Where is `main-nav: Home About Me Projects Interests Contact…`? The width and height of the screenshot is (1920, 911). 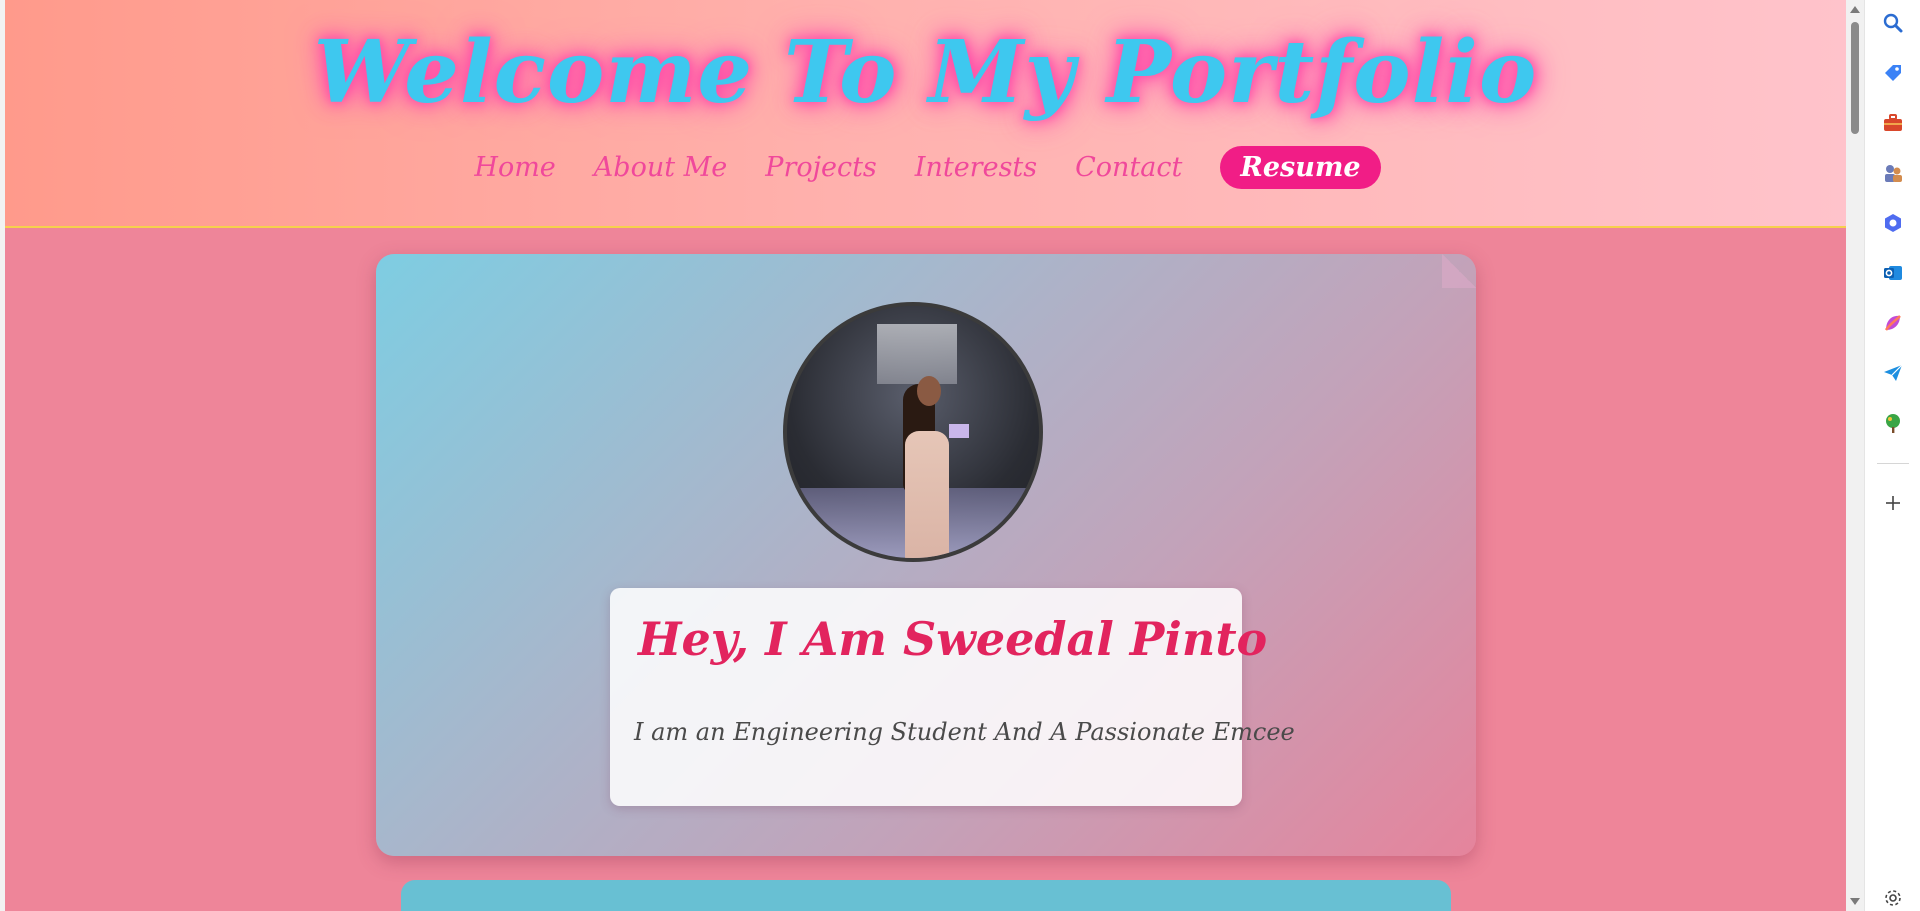 main-nav: Home About Me Projects Interests Contact… is located at coordinates (925, 167).